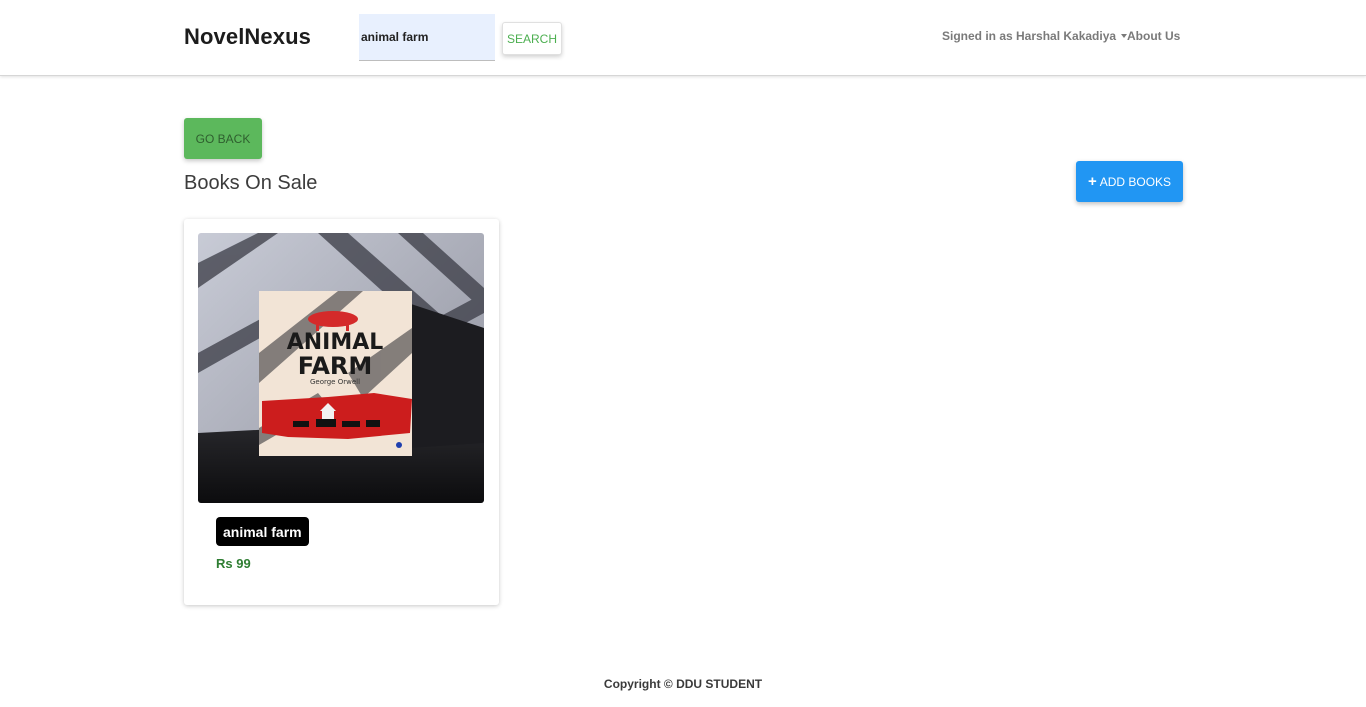 The image size is (1366, 707). I want to click on user-menu-dropdown: Signed in as Harshal Kakadiya, so click(1035, 36).